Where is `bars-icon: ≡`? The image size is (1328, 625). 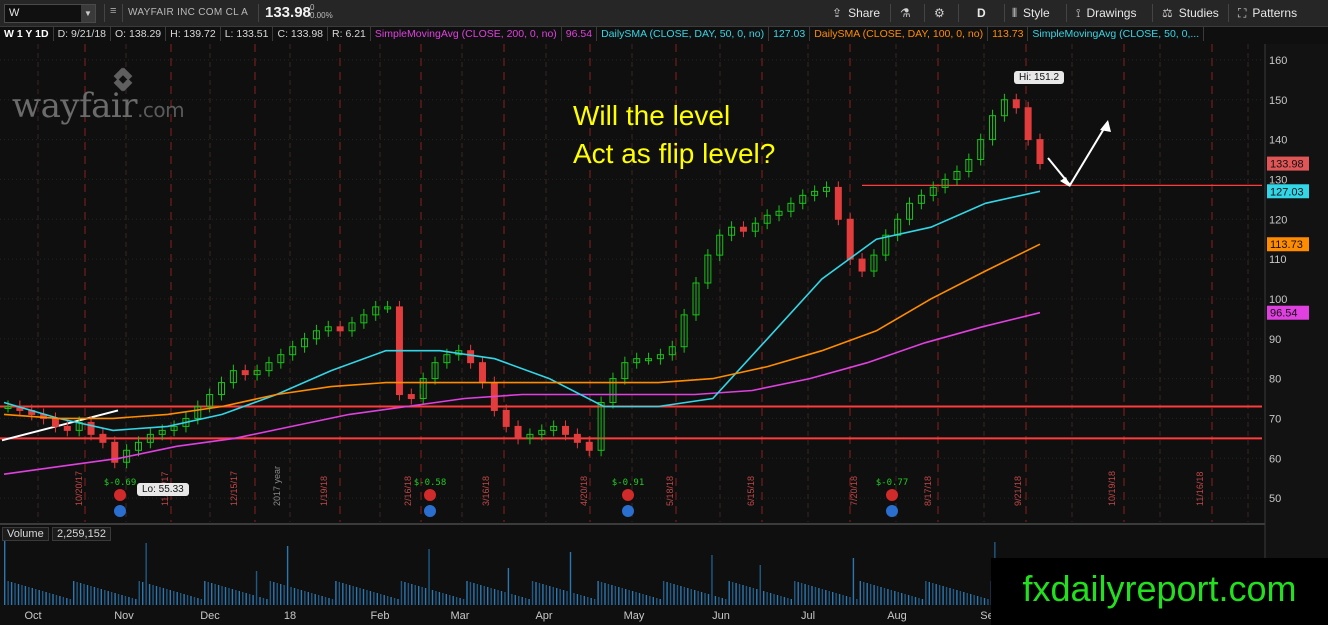 bars-icon: ≡ is located at coordinates (113, 11).